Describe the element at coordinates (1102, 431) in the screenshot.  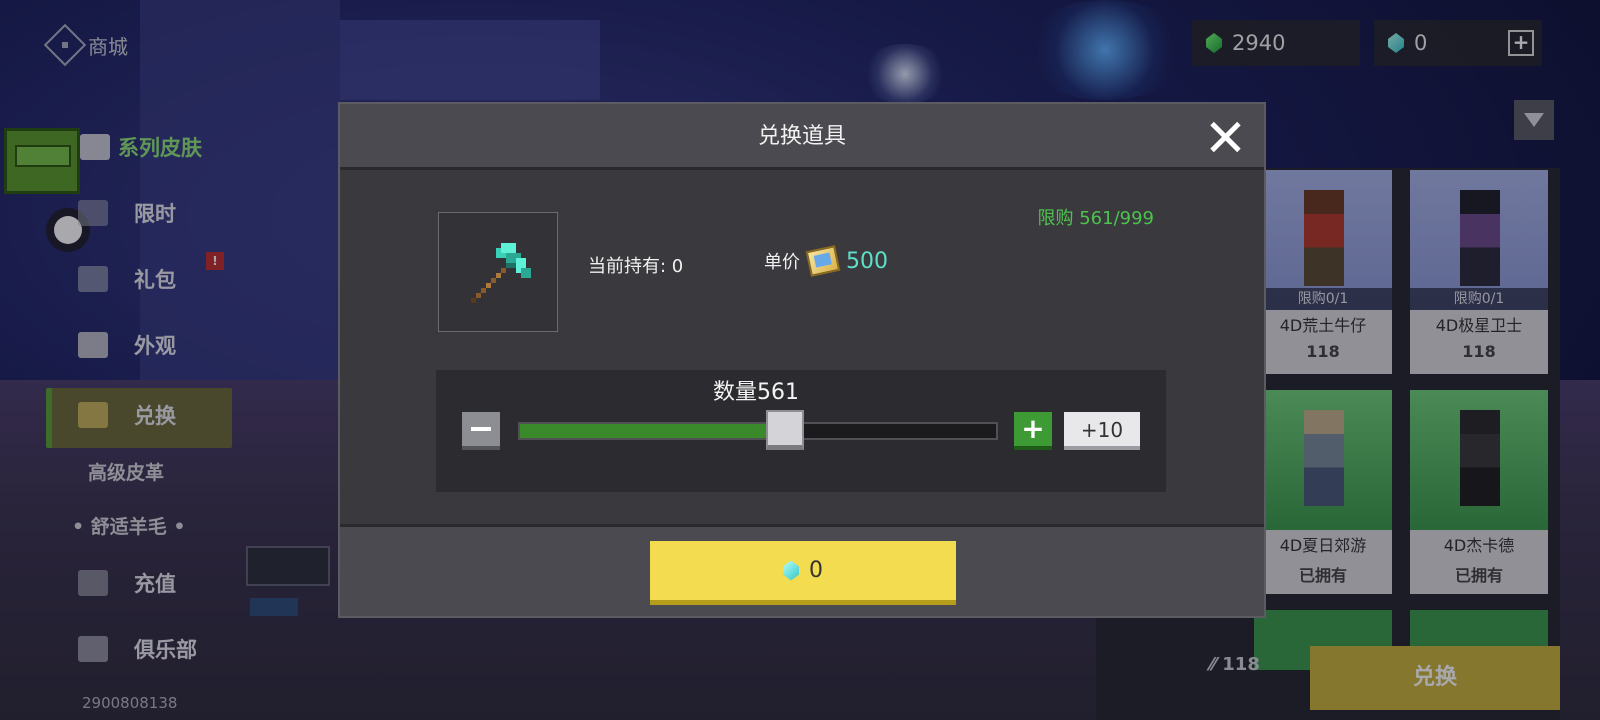
I see `plus10-button: +10` at that location.